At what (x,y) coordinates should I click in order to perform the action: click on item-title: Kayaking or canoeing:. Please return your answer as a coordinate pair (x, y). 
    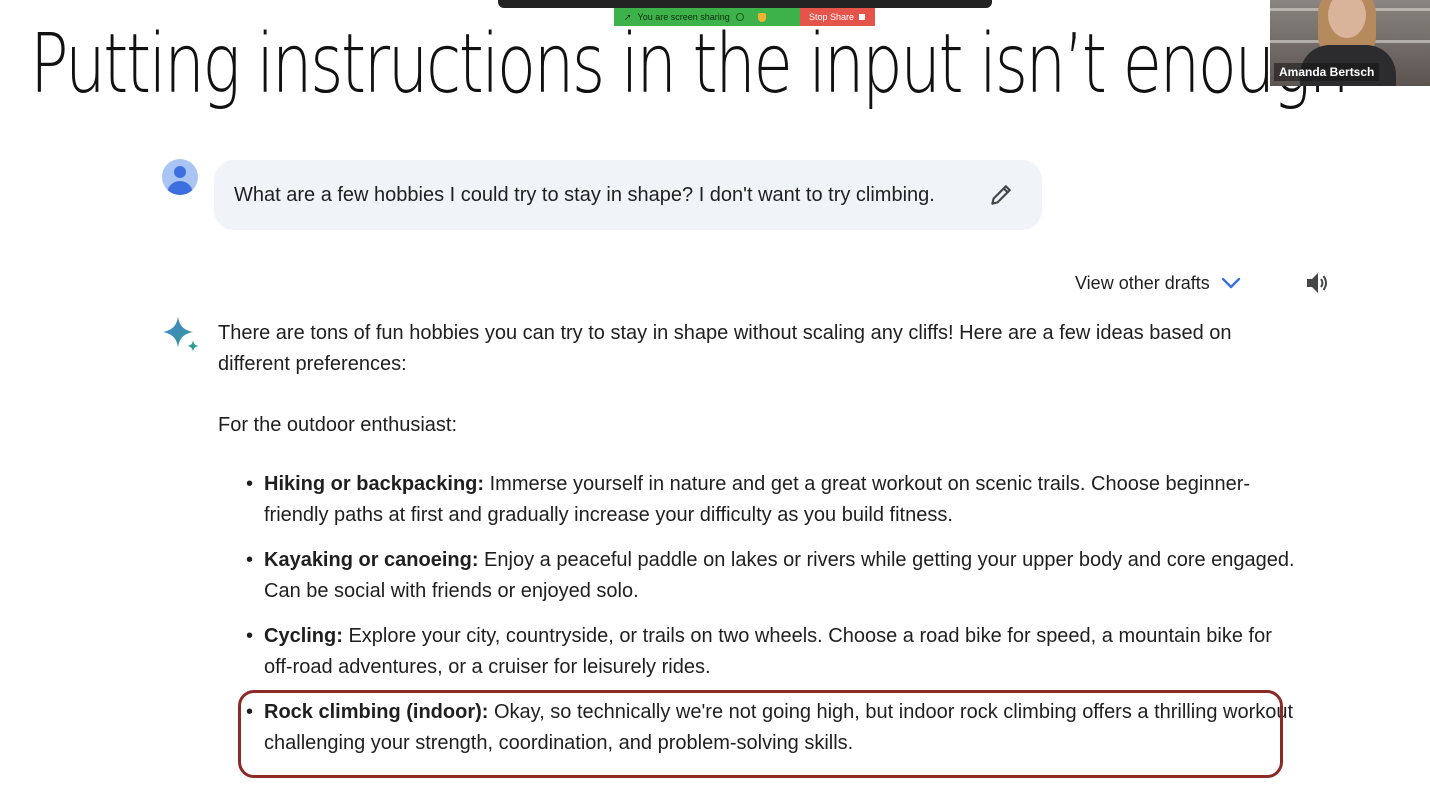
    Looking at the image, I should click on (371, 560).